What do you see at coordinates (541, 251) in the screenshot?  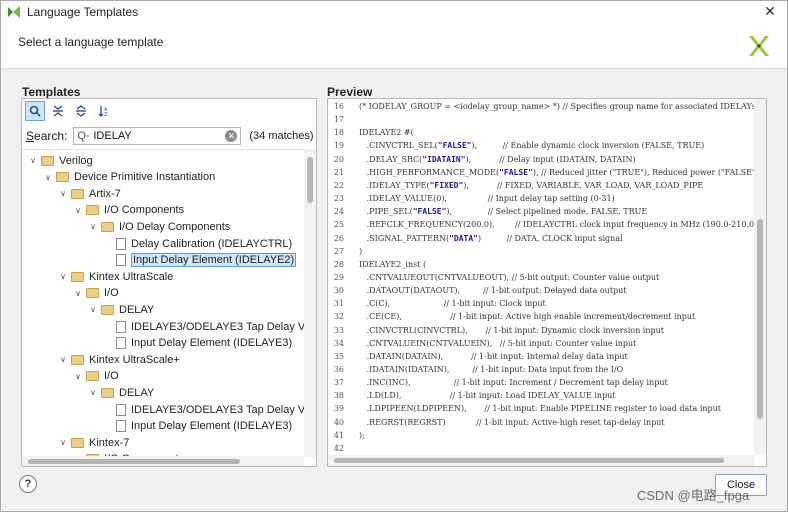 I see `code-line: 27)` at bounding box center [541, 251].